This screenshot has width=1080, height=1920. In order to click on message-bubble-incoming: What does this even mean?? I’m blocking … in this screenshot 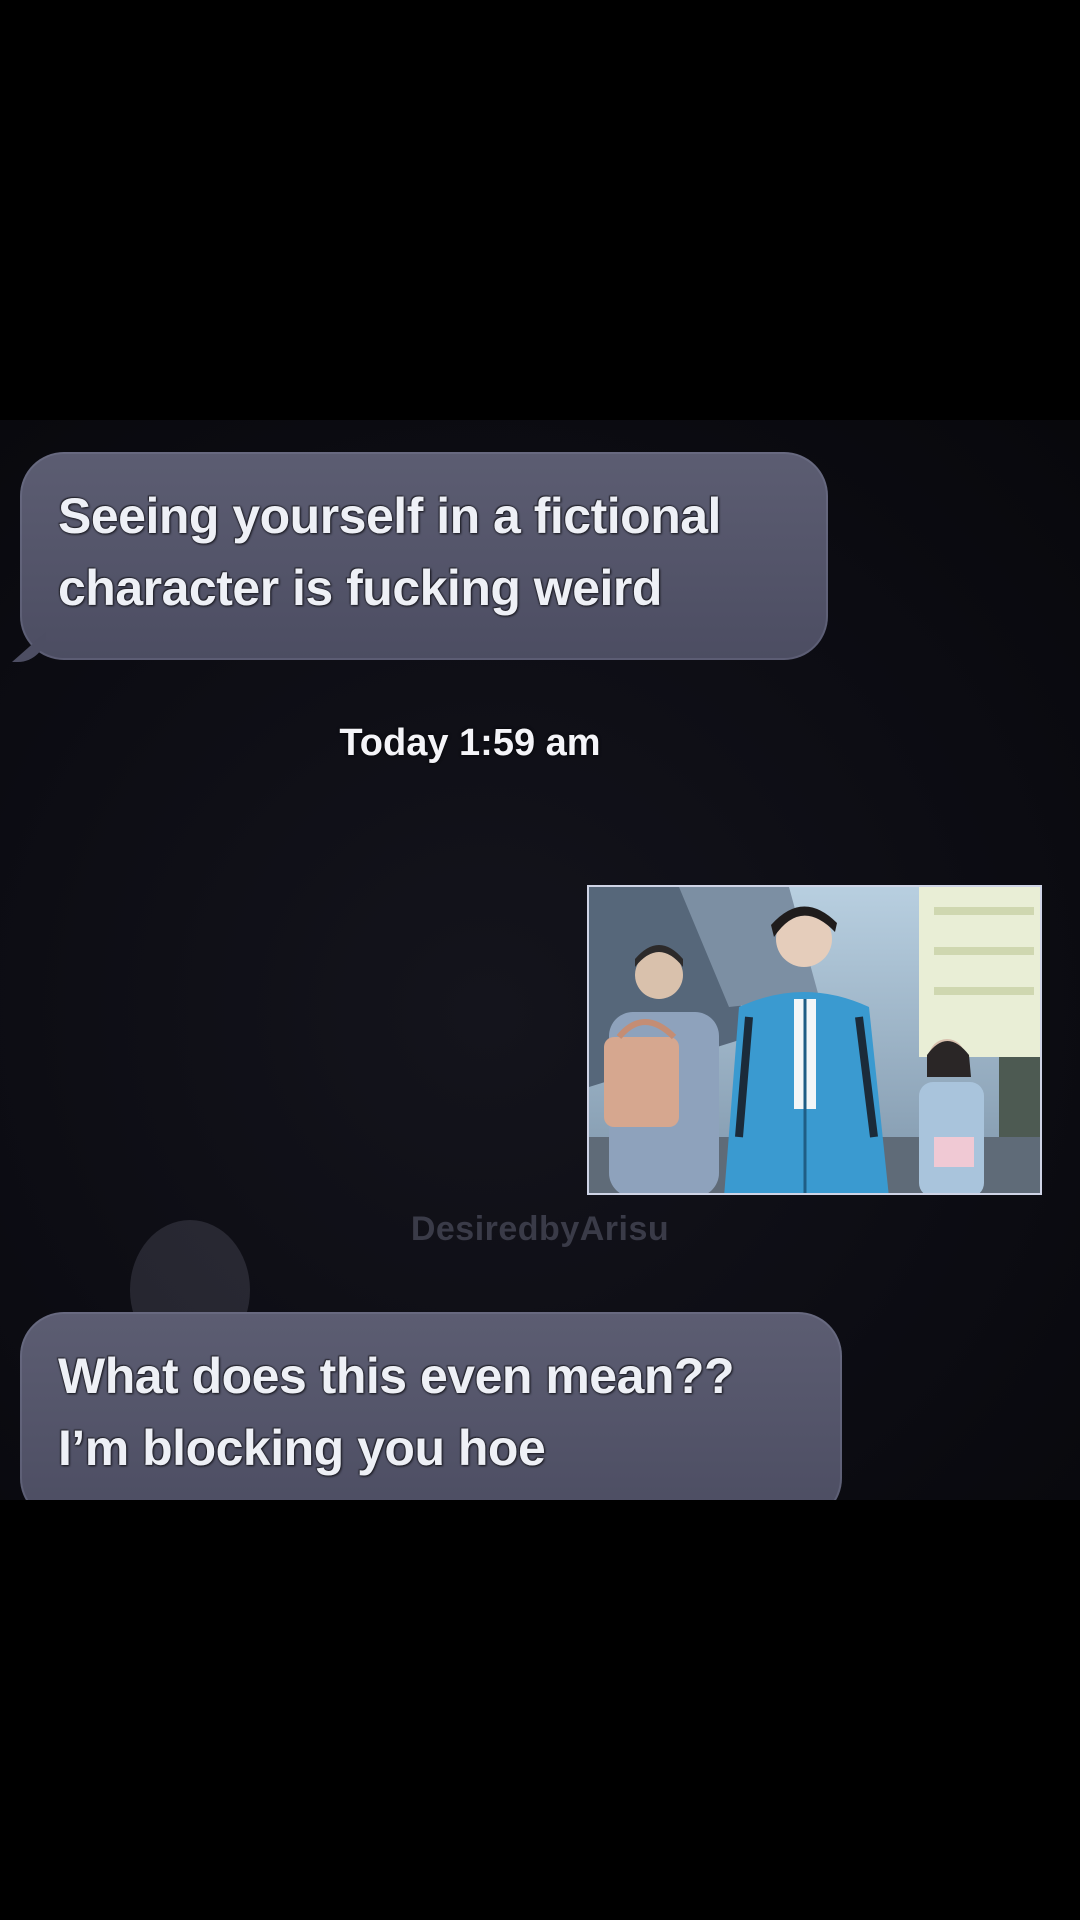, I will do `click(431, 1406)`.